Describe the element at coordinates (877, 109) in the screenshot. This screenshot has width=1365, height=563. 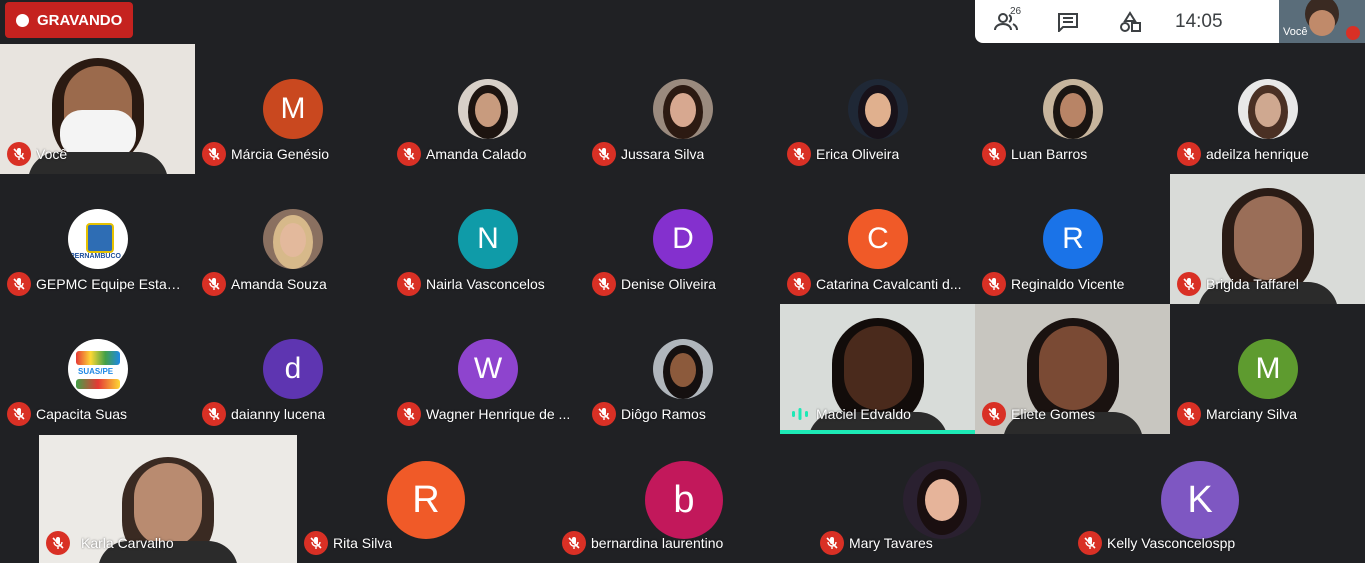
I see `participant-tile: Erica Oliveira` at that location.